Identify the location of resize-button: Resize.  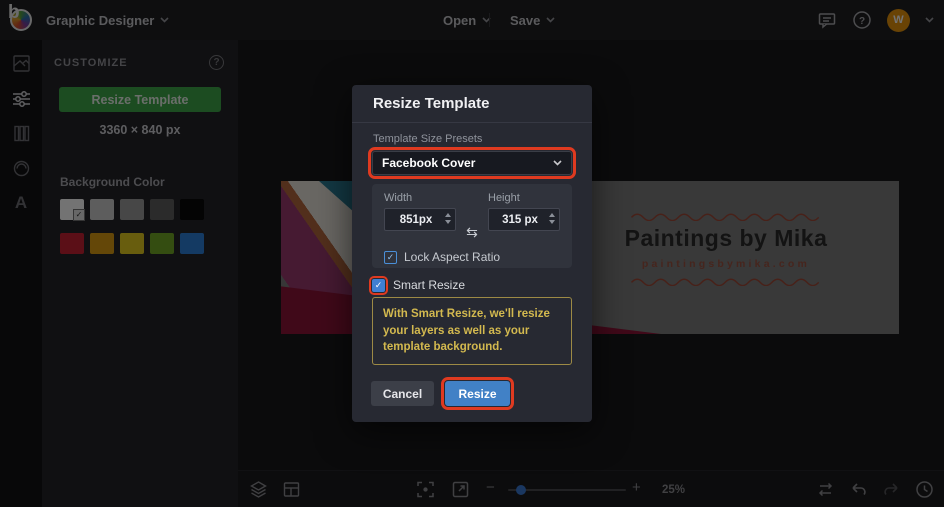
(477, 393).